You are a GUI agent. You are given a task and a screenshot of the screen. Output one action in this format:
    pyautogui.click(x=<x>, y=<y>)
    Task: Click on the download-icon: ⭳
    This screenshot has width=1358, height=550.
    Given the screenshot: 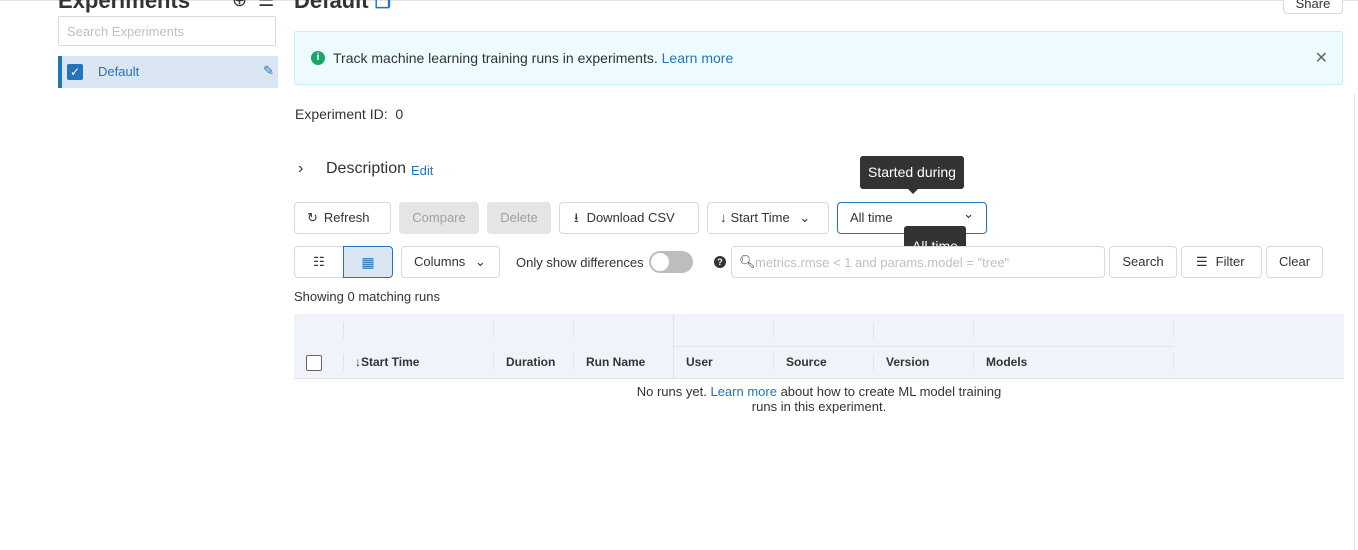 What is the action you would take?
    pyautogui.click(x=576, y=217)
    